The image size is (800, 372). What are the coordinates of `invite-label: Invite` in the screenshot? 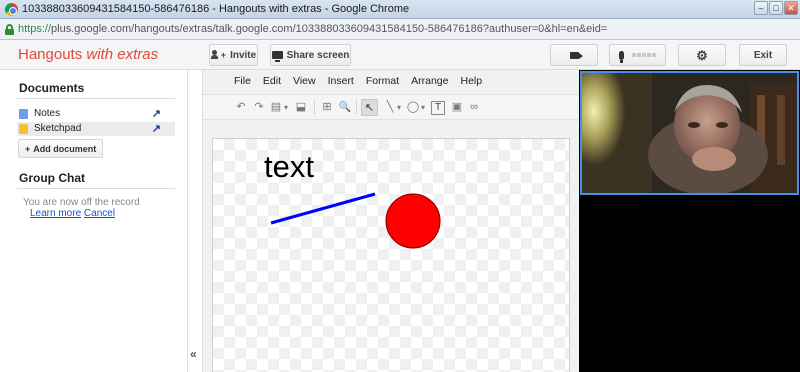 It's located at (243, 55).